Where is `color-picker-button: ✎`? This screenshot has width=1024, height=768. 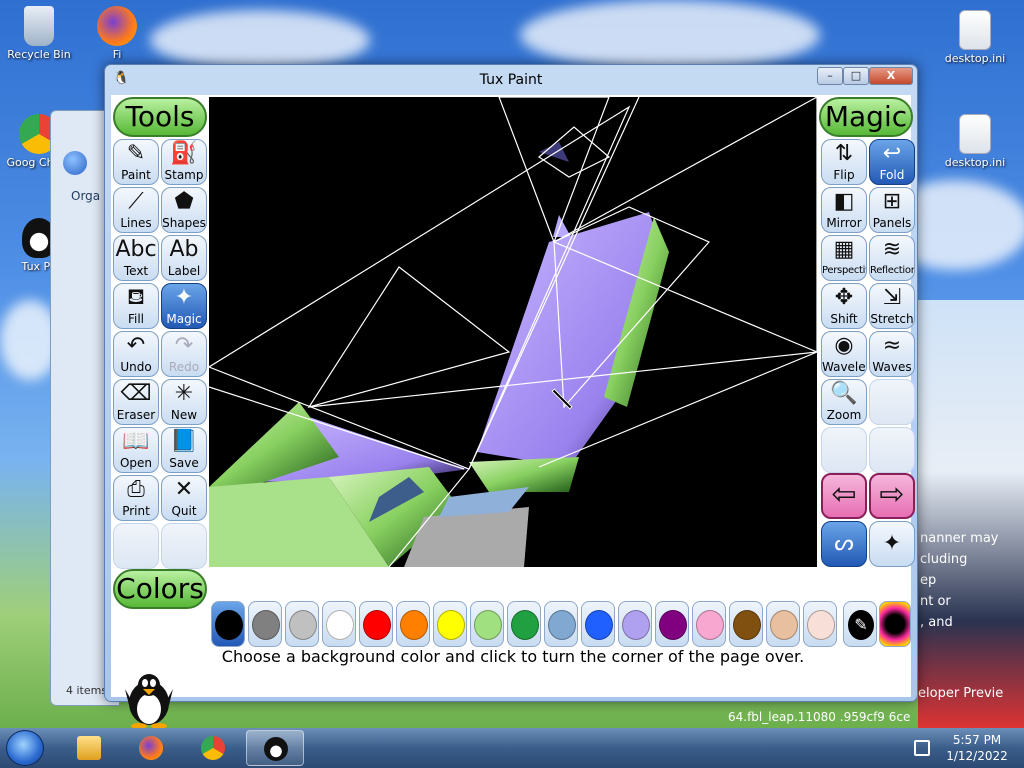 color-picker-button: ✎ is located at coordinates (860, 624).